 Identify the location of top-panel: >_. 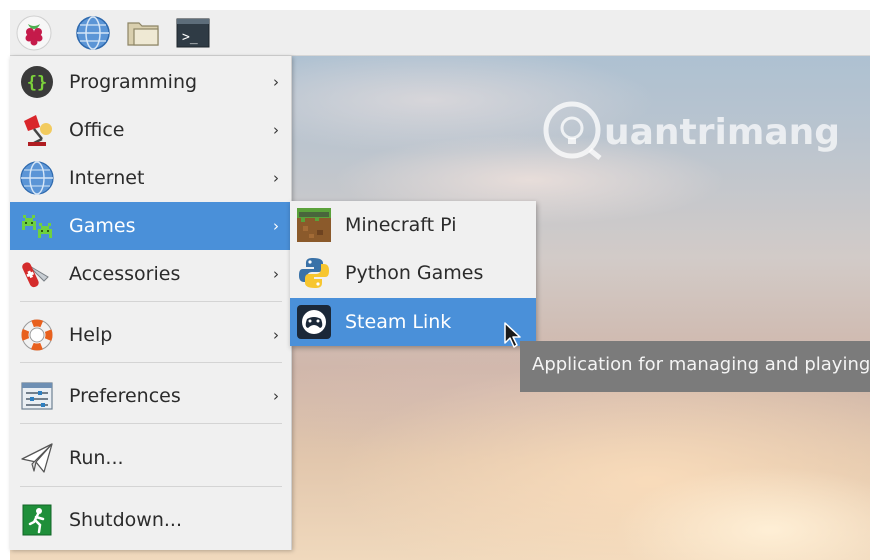
(440, 33).